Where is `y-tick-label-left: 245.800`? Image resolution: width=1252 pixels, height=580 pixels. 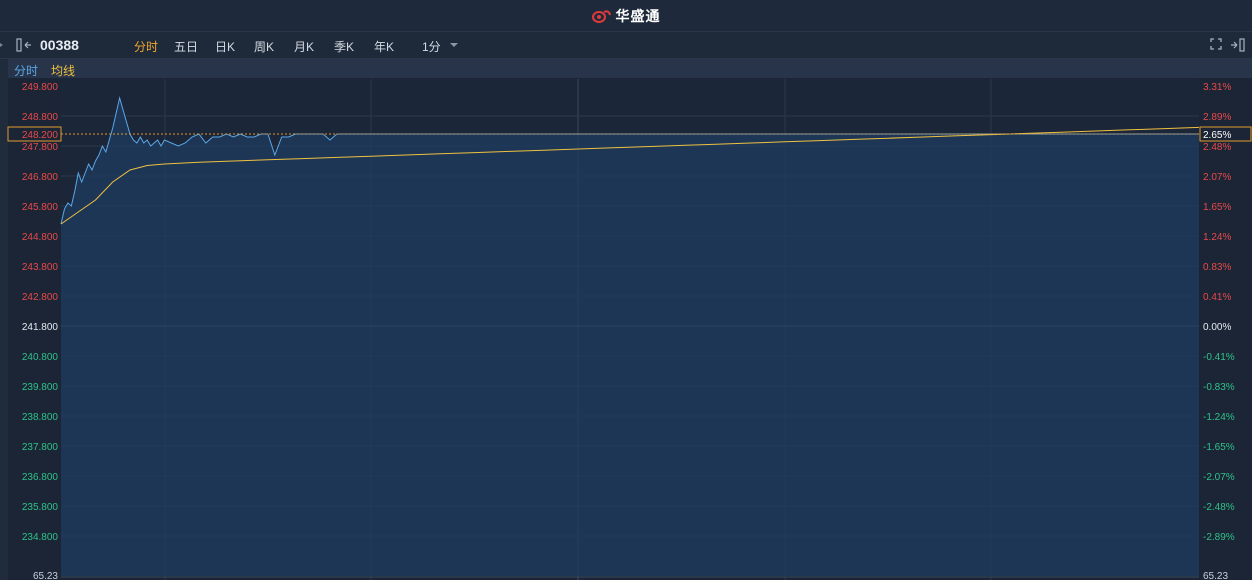 y-tick-label-left: 245.800 is located at coordinates (40, 207).